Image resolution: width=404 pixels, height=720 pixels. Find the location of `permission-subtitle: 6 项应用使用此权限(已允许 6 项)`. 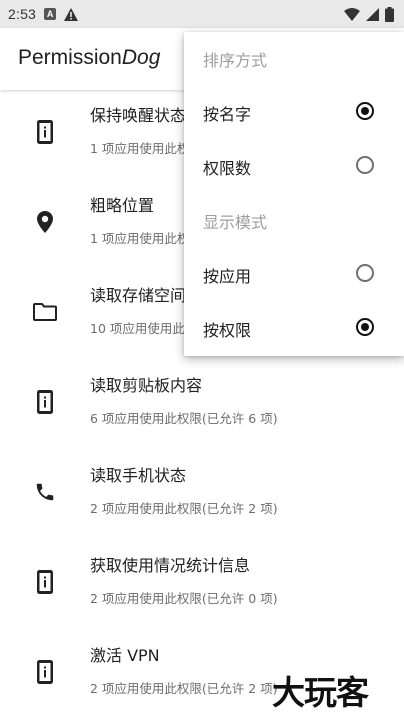

permission-subtitle: 6 项应用使用此权限(已允许 6 项) is located at coordinates (184, 418).